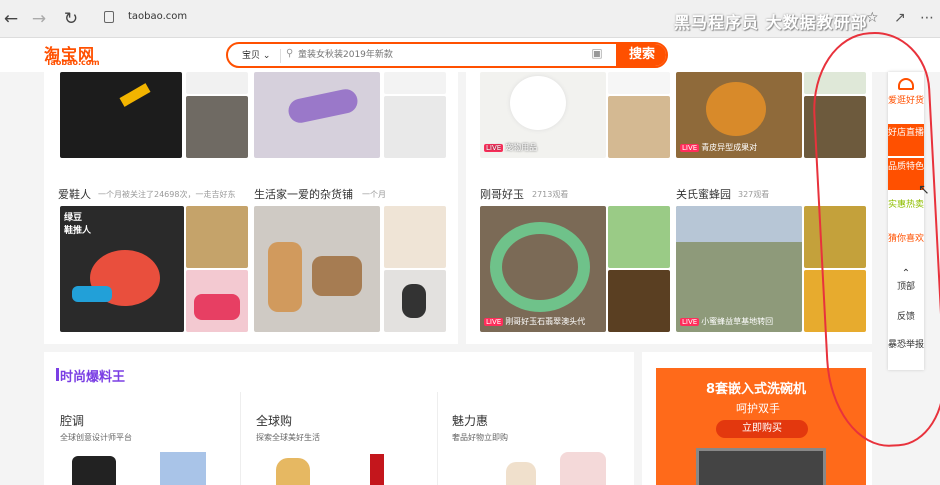 Image resolution: width=940 pixels, height=485 pixels. I want to click on taobao-logo-en: Taobao.com, so click(73, 62).